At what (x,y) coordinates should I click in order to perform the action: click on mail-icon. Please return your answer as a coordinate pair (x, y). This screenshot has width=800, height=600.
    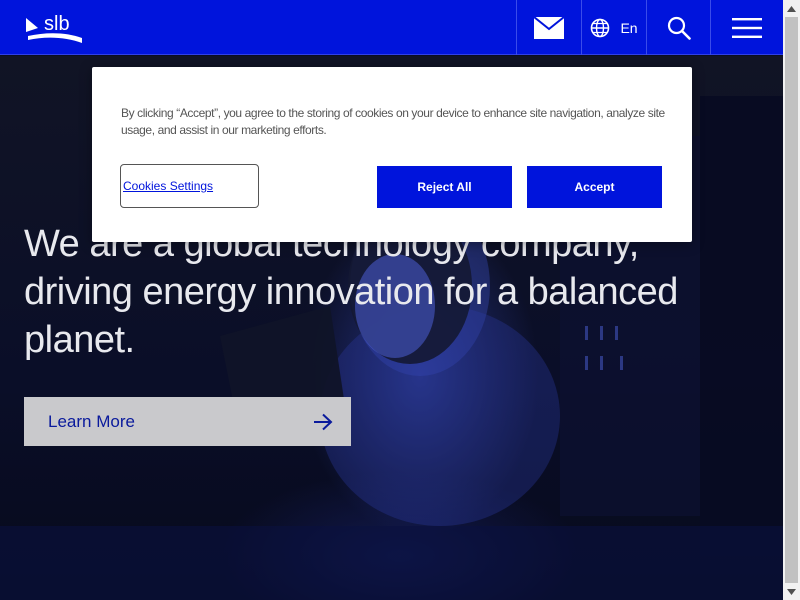
    Looking at the image, I should click on (549, 27).